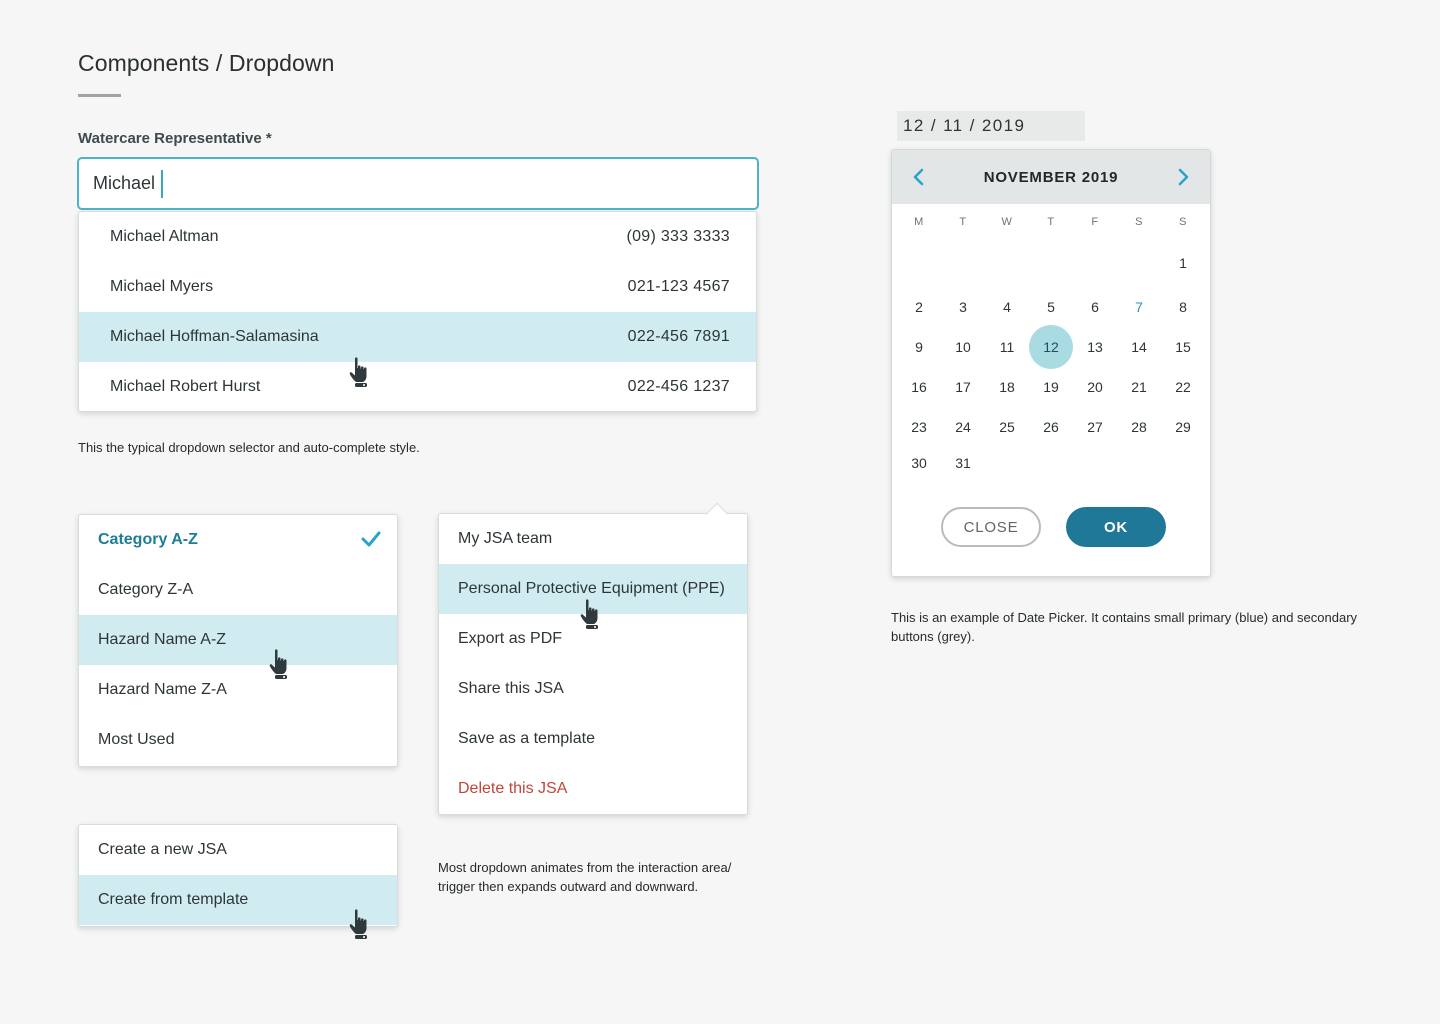  What do you see at coordinates (1095, 307) in the screenshot?
I see `calendar-day: 6` at bounding box center [1095, 307].